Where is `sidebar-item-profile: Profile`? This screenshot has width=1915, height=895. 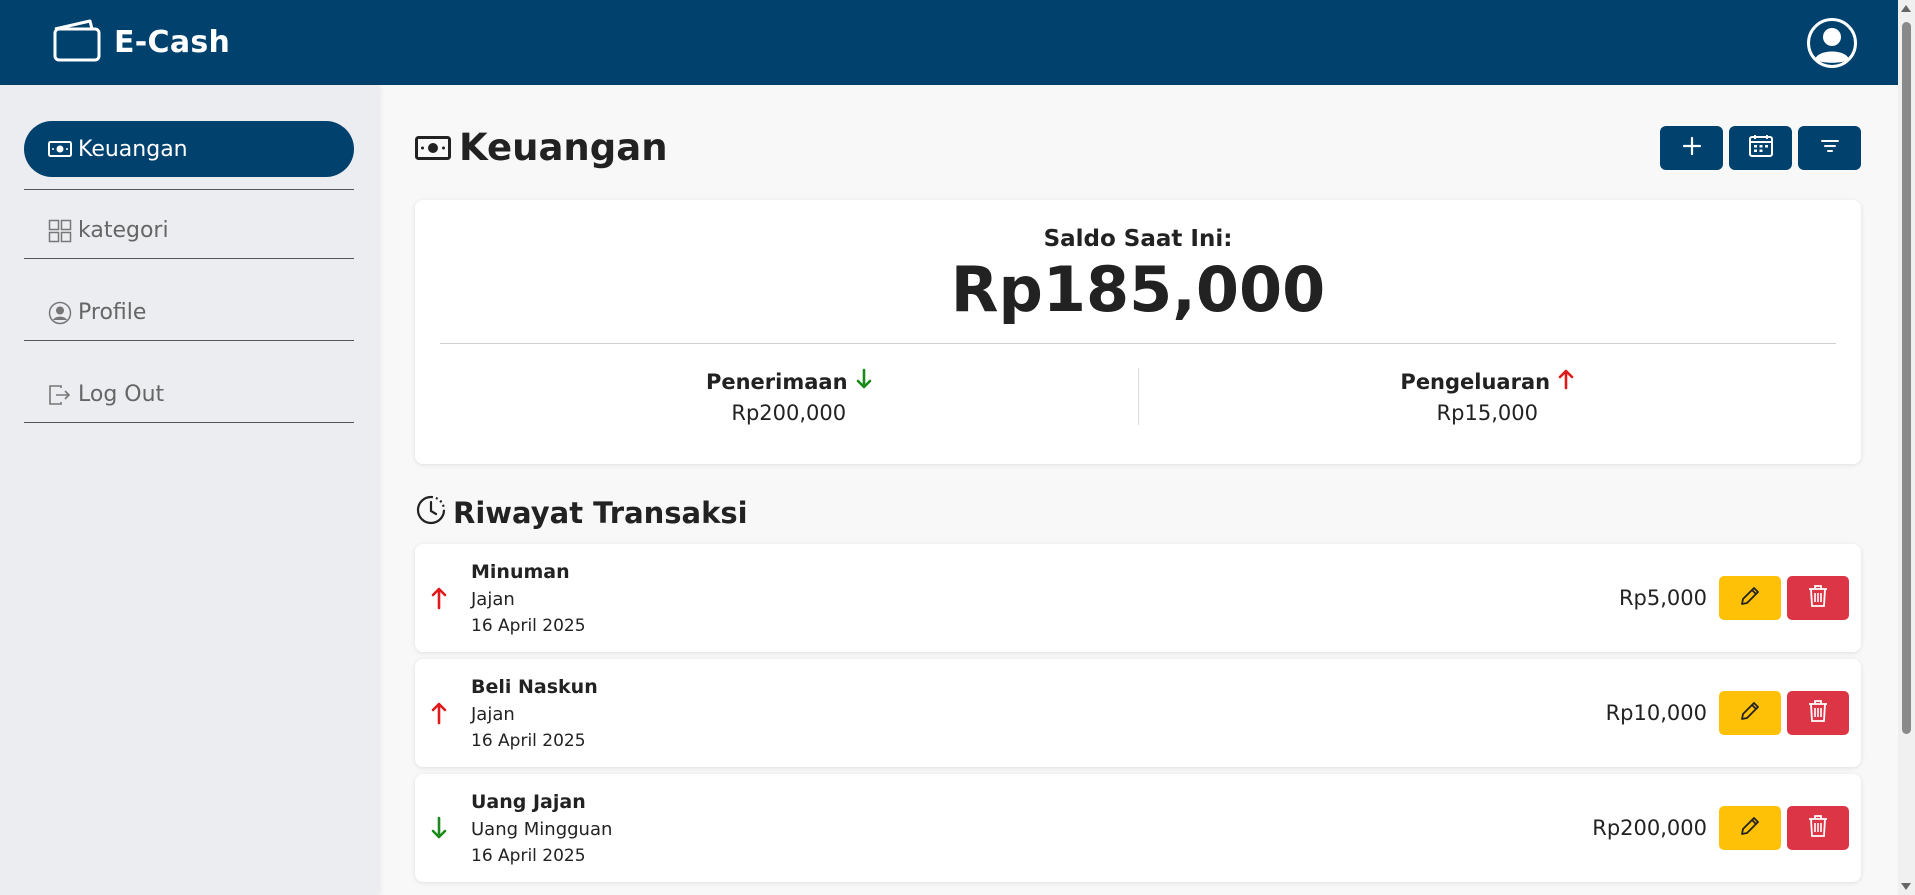
sidebar-item-profile: Profile is located at coordinates (189, 313).